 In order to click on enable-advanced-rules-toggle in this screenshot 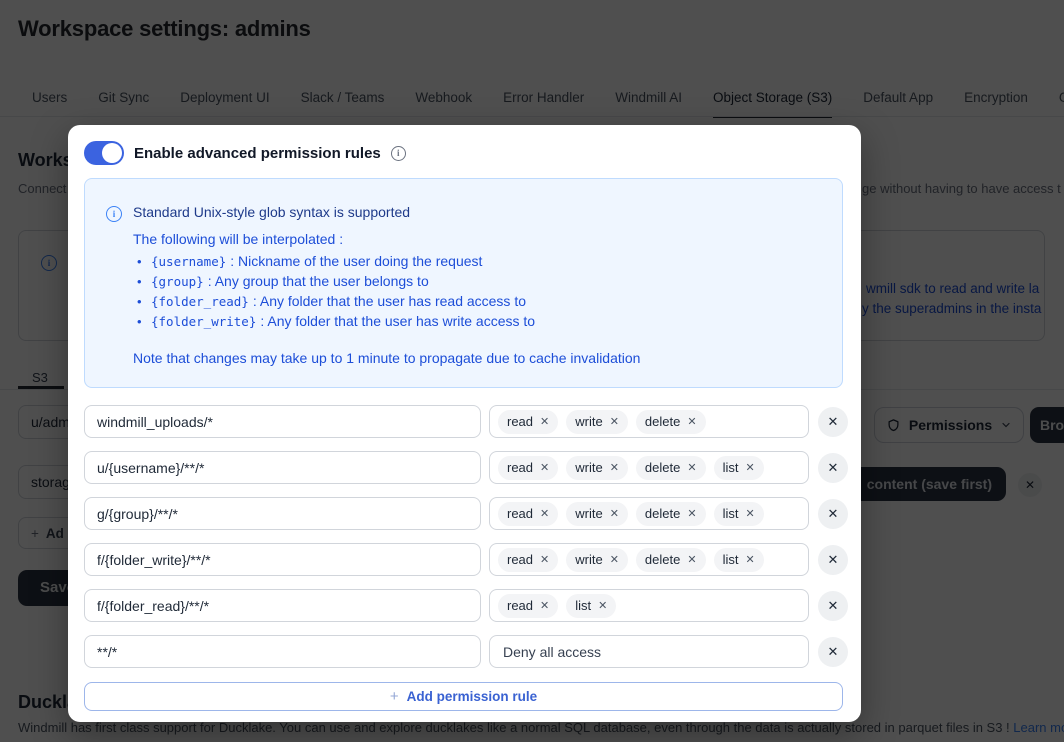, I will do `click(104, 153)`.